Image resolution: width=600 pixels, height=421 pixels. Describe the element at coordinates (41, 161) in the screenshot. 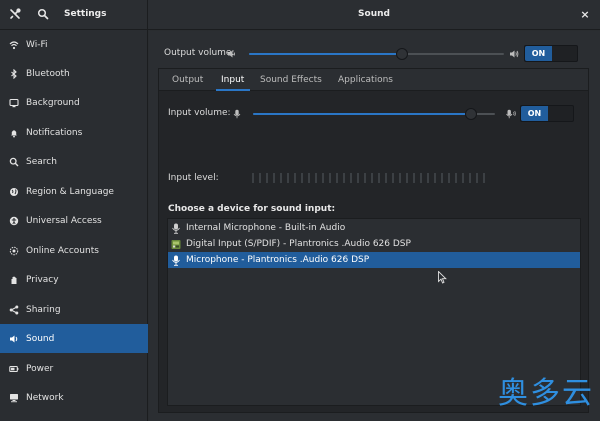

I see `sidebar-item-label: Search` at that location.